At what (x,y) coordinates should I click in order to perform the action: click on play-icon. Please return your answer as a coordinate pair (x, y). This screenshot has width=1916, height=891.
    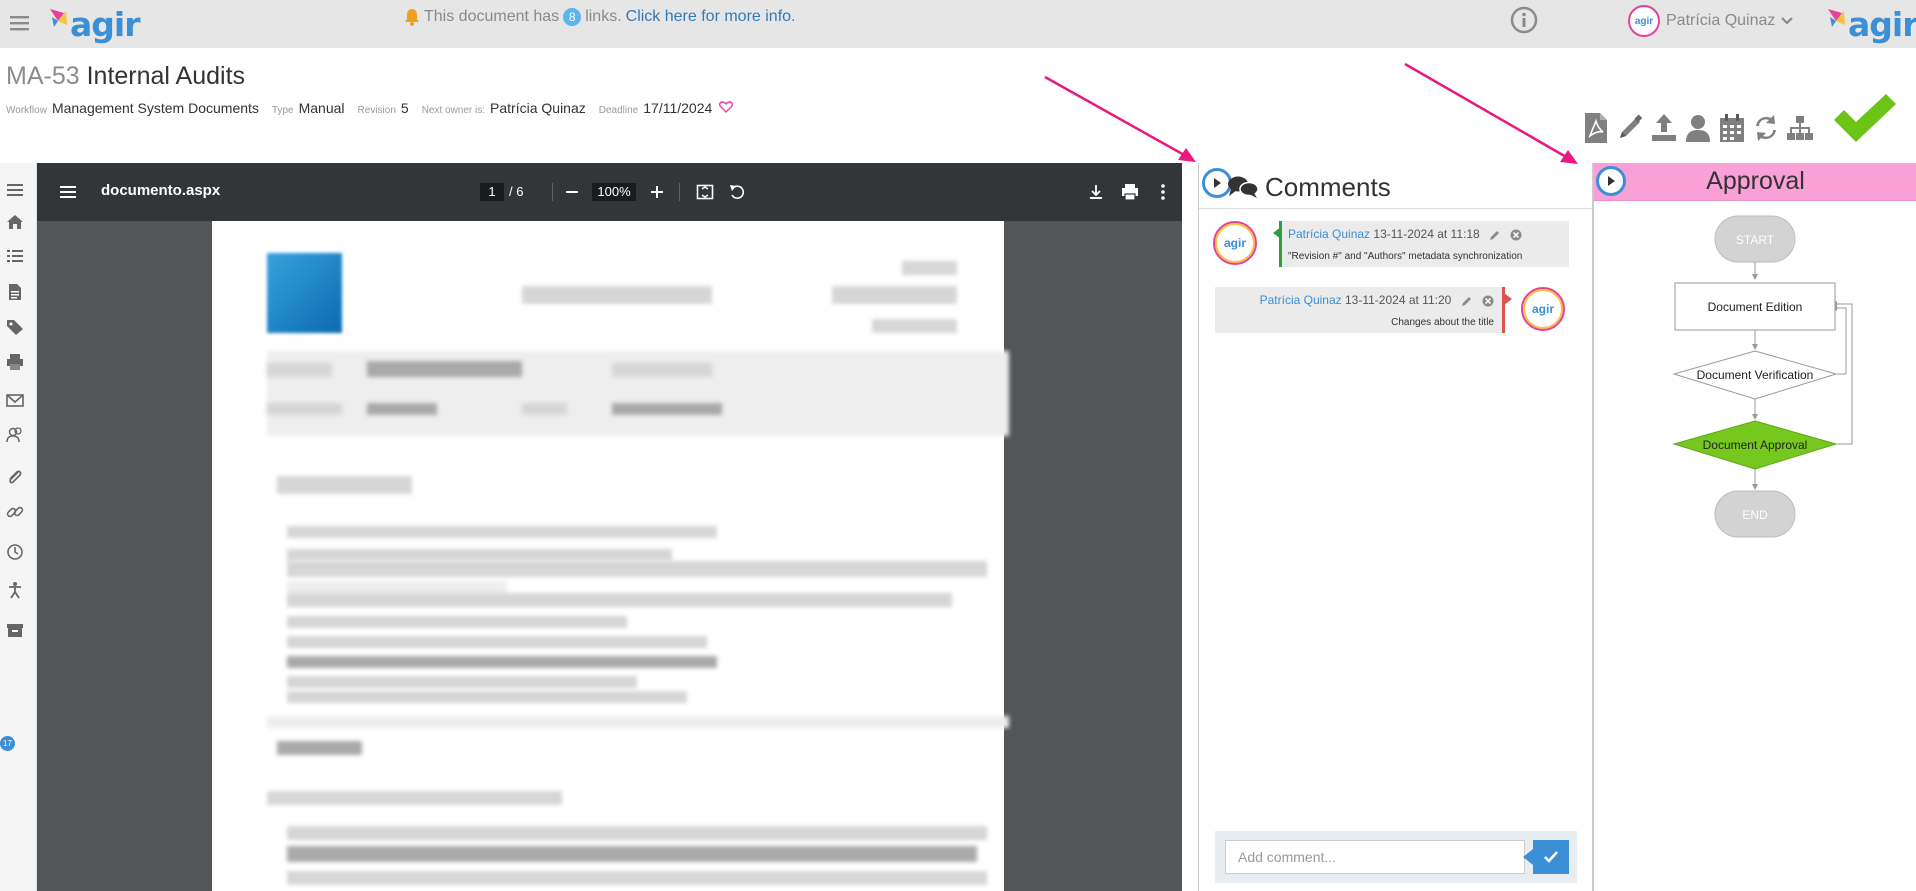
    Looking at the image, I should click on (1217, 183).